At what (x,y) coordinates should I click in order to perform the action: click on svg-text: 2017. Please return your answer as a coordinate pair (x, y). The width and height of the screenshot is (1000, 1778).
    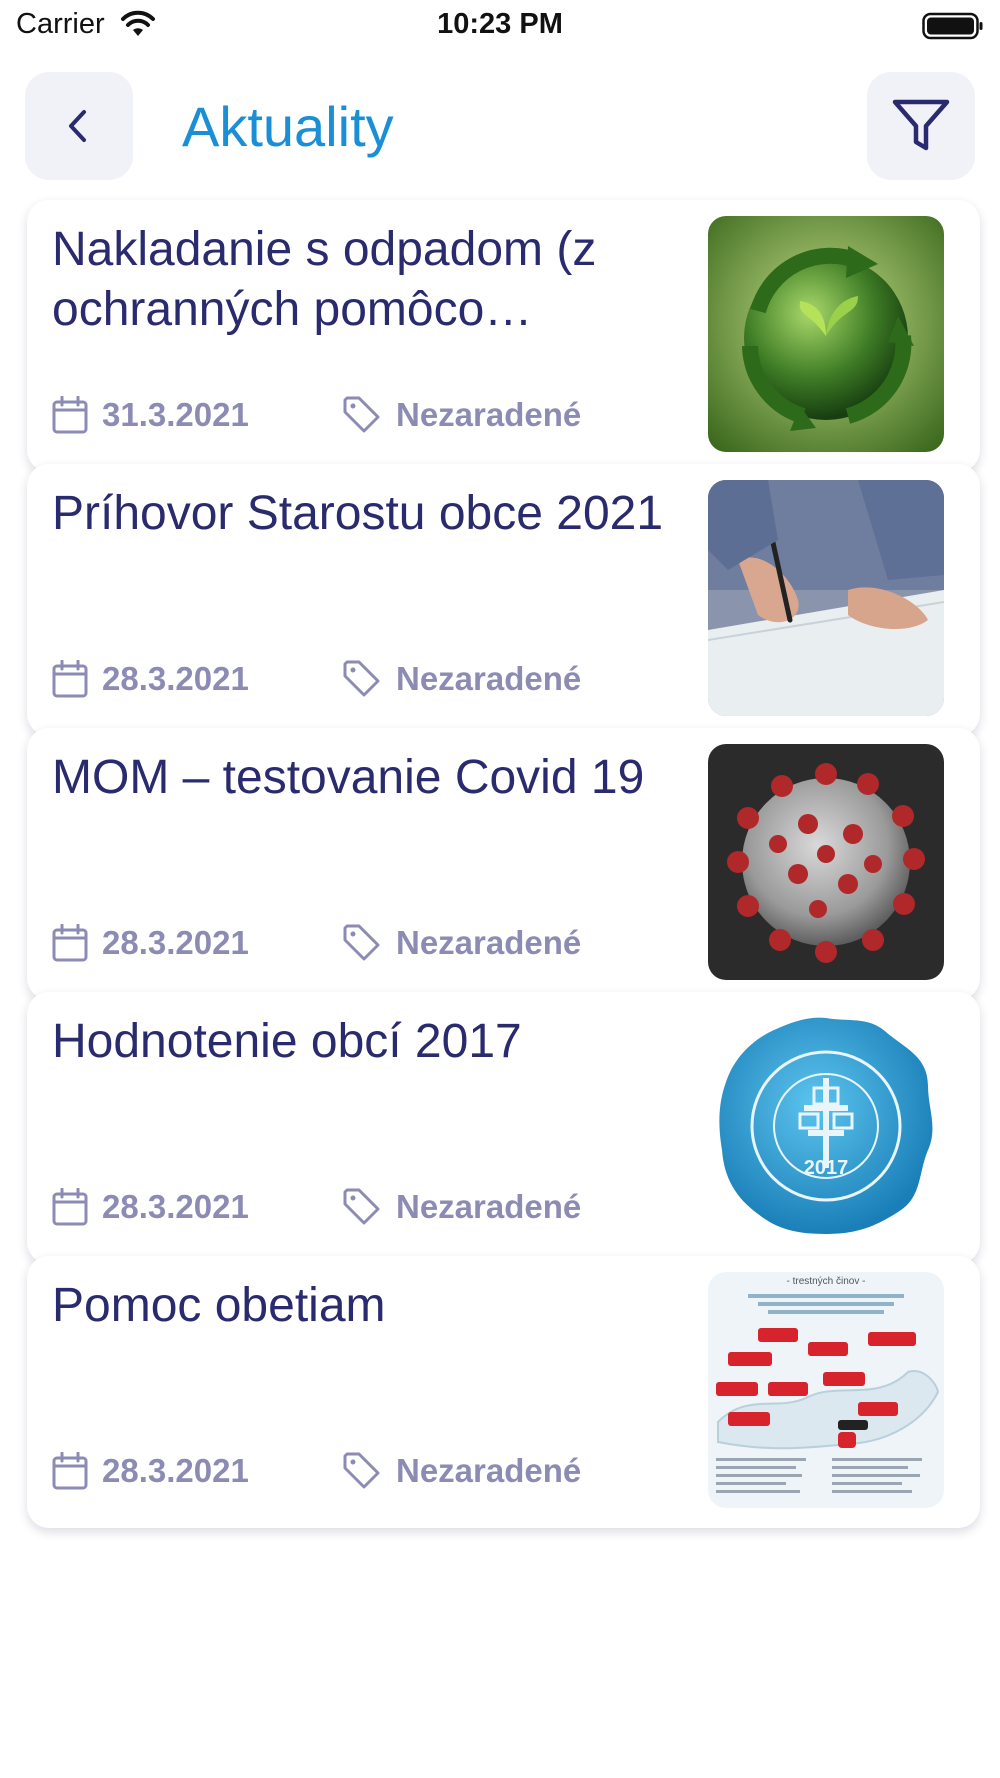
    Looking at the image, I should click on (826, 1168).